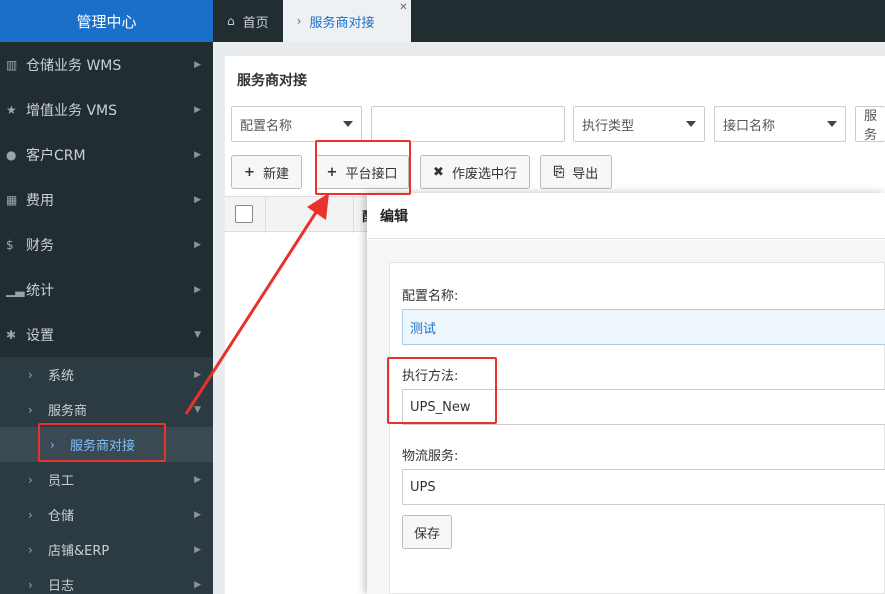 Image resolution: width=885 pixels, height=594 pixels. What do you see at coordinates (266, 126) in the screenshot?
I see `filter-label: 配置名称` at bounding box center [266, 126].